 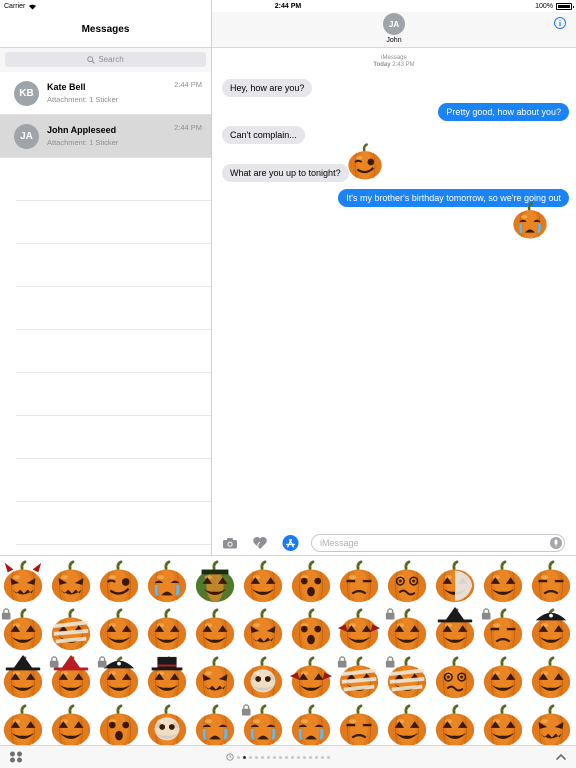 What do you see at coordinates (556, 543) in the screenshot?
I see `microphone-icon` at bounding box center [556, 543].